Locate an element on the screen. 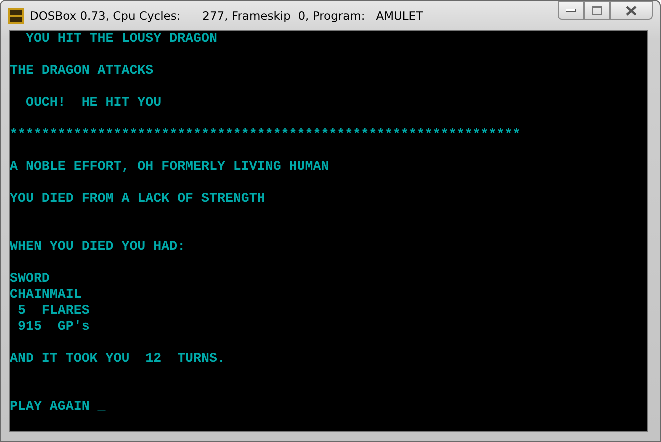 The image size is (661, 442). screen-text: AND IT TOOK YOU 12 TURNS. is located at coordinates (118, 359).